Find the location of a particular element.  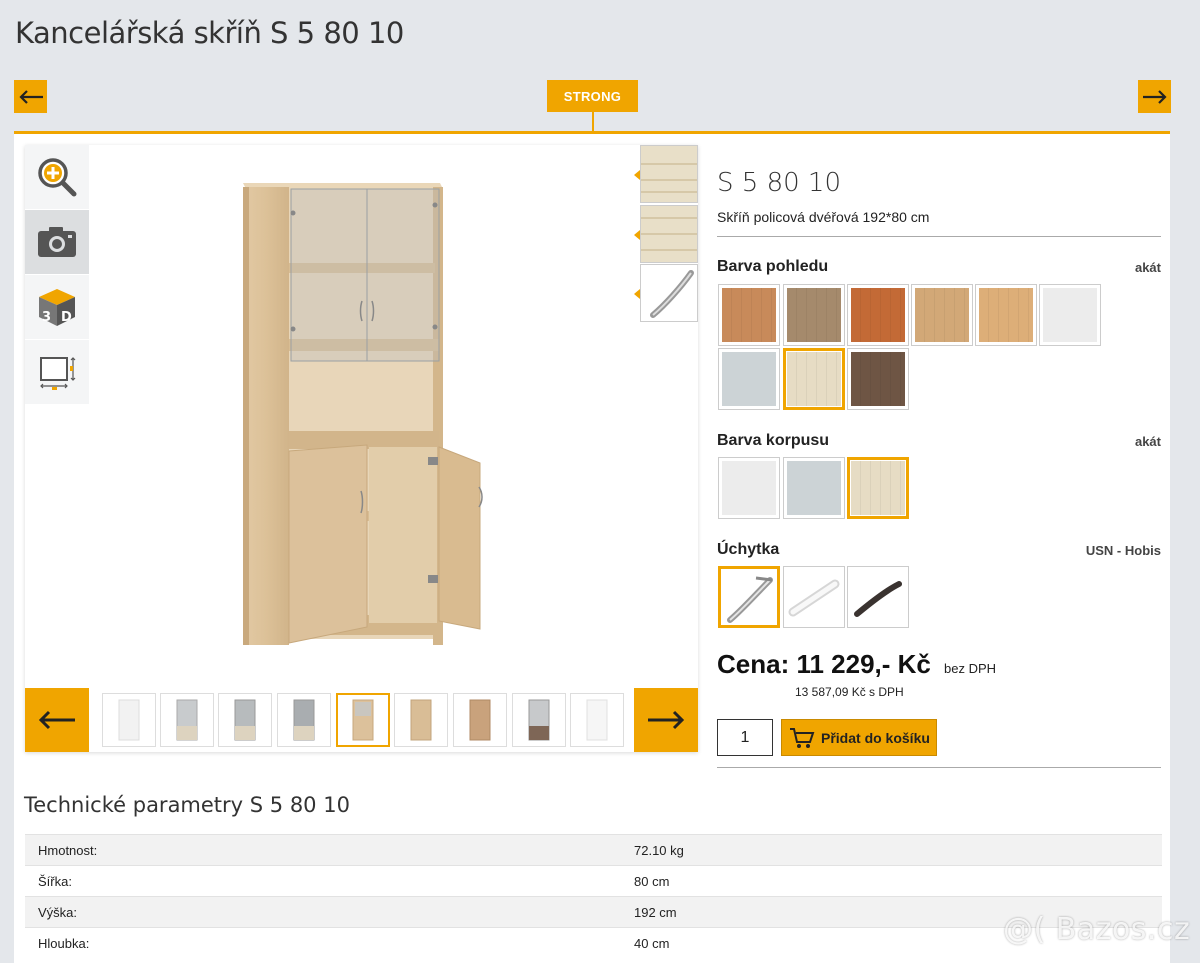

3d-icon: 3 D is located at coordinates (57, 307).